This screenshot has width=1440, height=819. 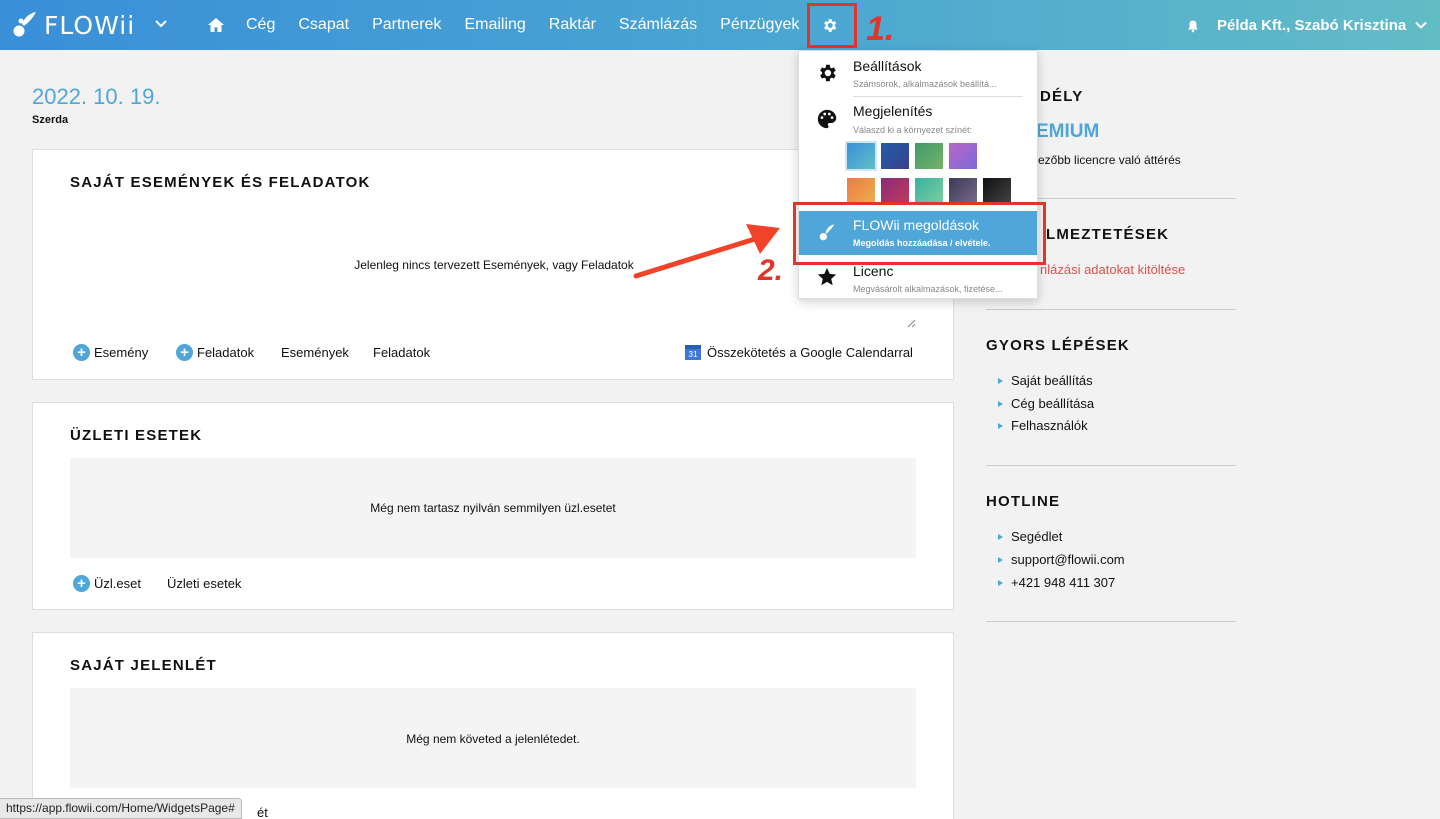 I want to click on menu-item-title: Megjelenítés, so click(x=893, y=111).